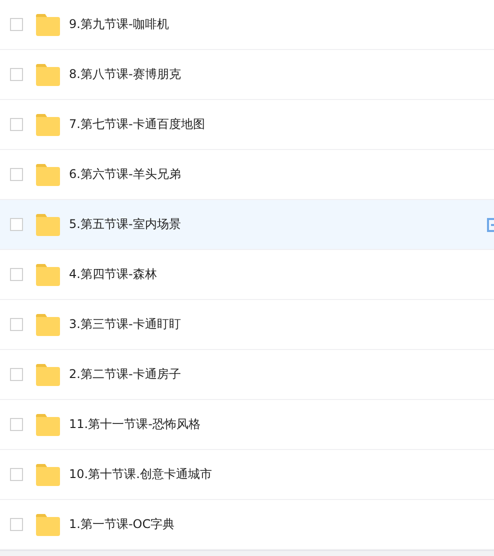  I want to click on file-row: 7.第七节课-卡通百度地图, so click(247, 125).